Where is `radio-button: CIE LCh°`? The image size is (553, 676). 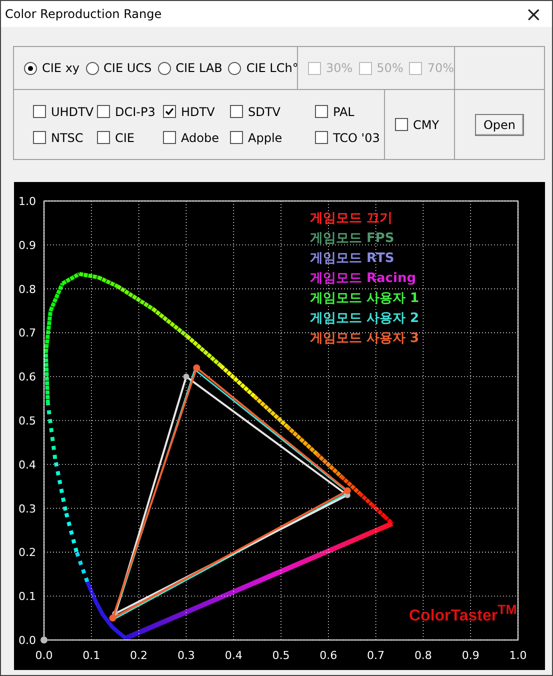 radio-button: CIE LCh° is located at coordinates (263, 68).